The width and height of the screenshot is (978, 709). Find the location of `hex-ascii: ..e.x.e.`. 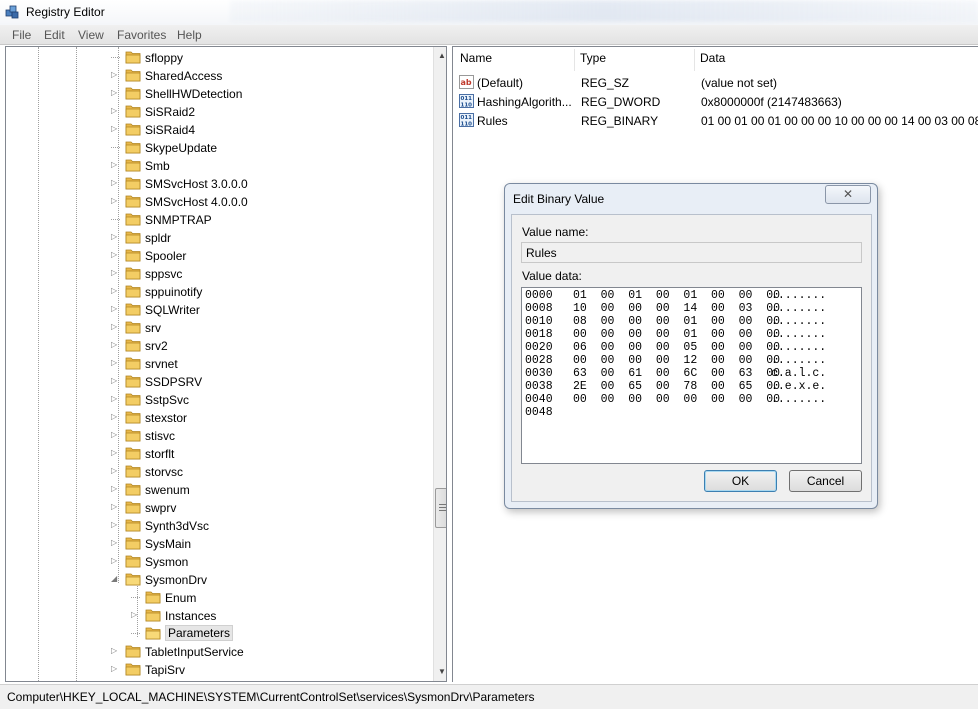

hex-ascii: ..e.x.e. is located at coordinates (798, 386).